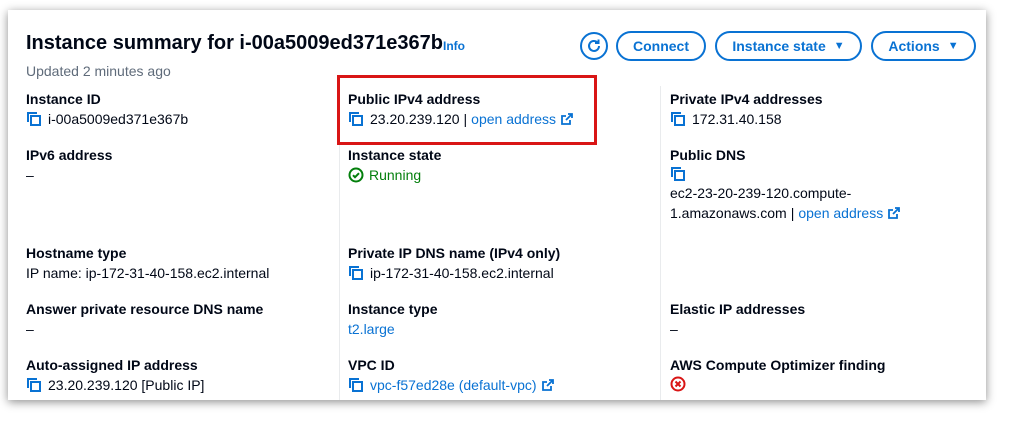 The width and height of the screenshot is (1029, 441). I want to click on status-error-icon, so click(678, 384).